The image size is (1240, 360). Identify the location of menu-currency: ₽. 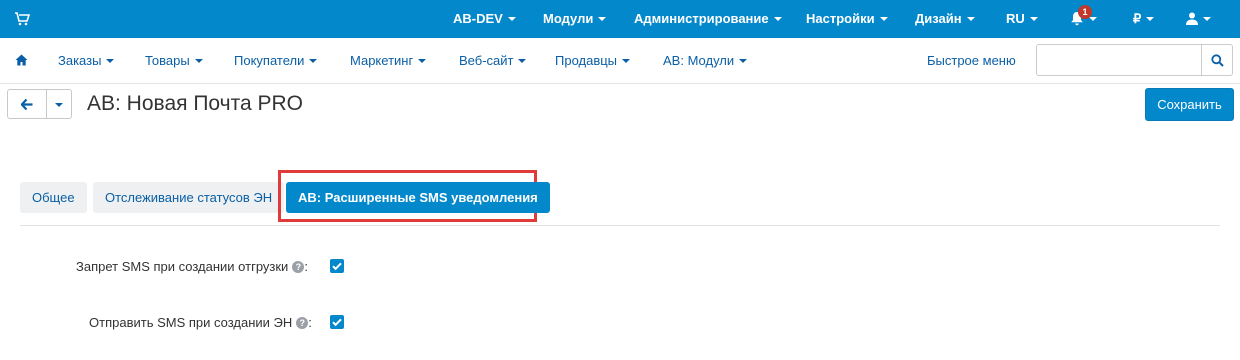
(1144, 19).